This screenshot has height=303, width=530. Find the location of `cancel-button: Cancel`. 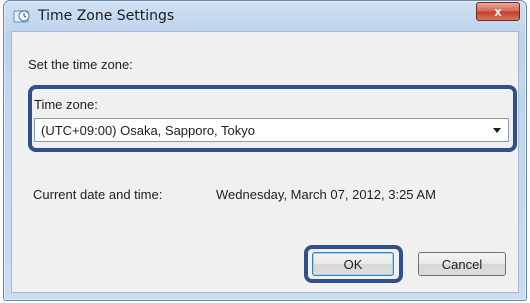

cancel-button: Cancel is located at coordinates (462, 264).